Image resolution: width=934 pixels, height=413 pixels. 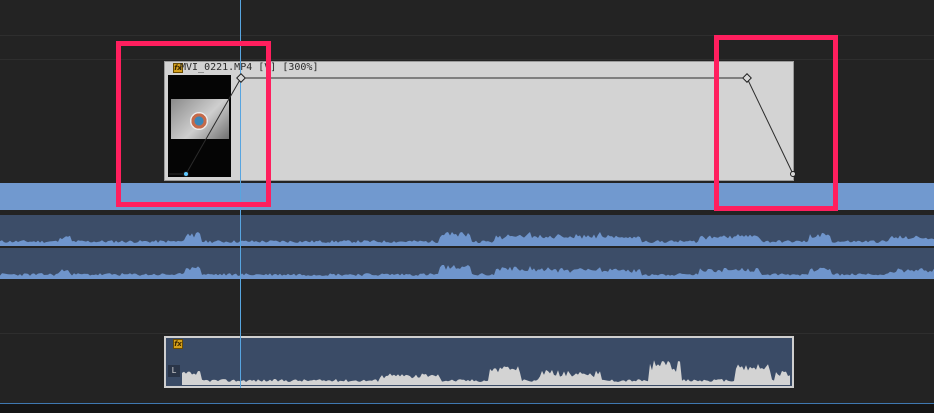 I want to click on highlight-box-right, so click(x=776, y=123).